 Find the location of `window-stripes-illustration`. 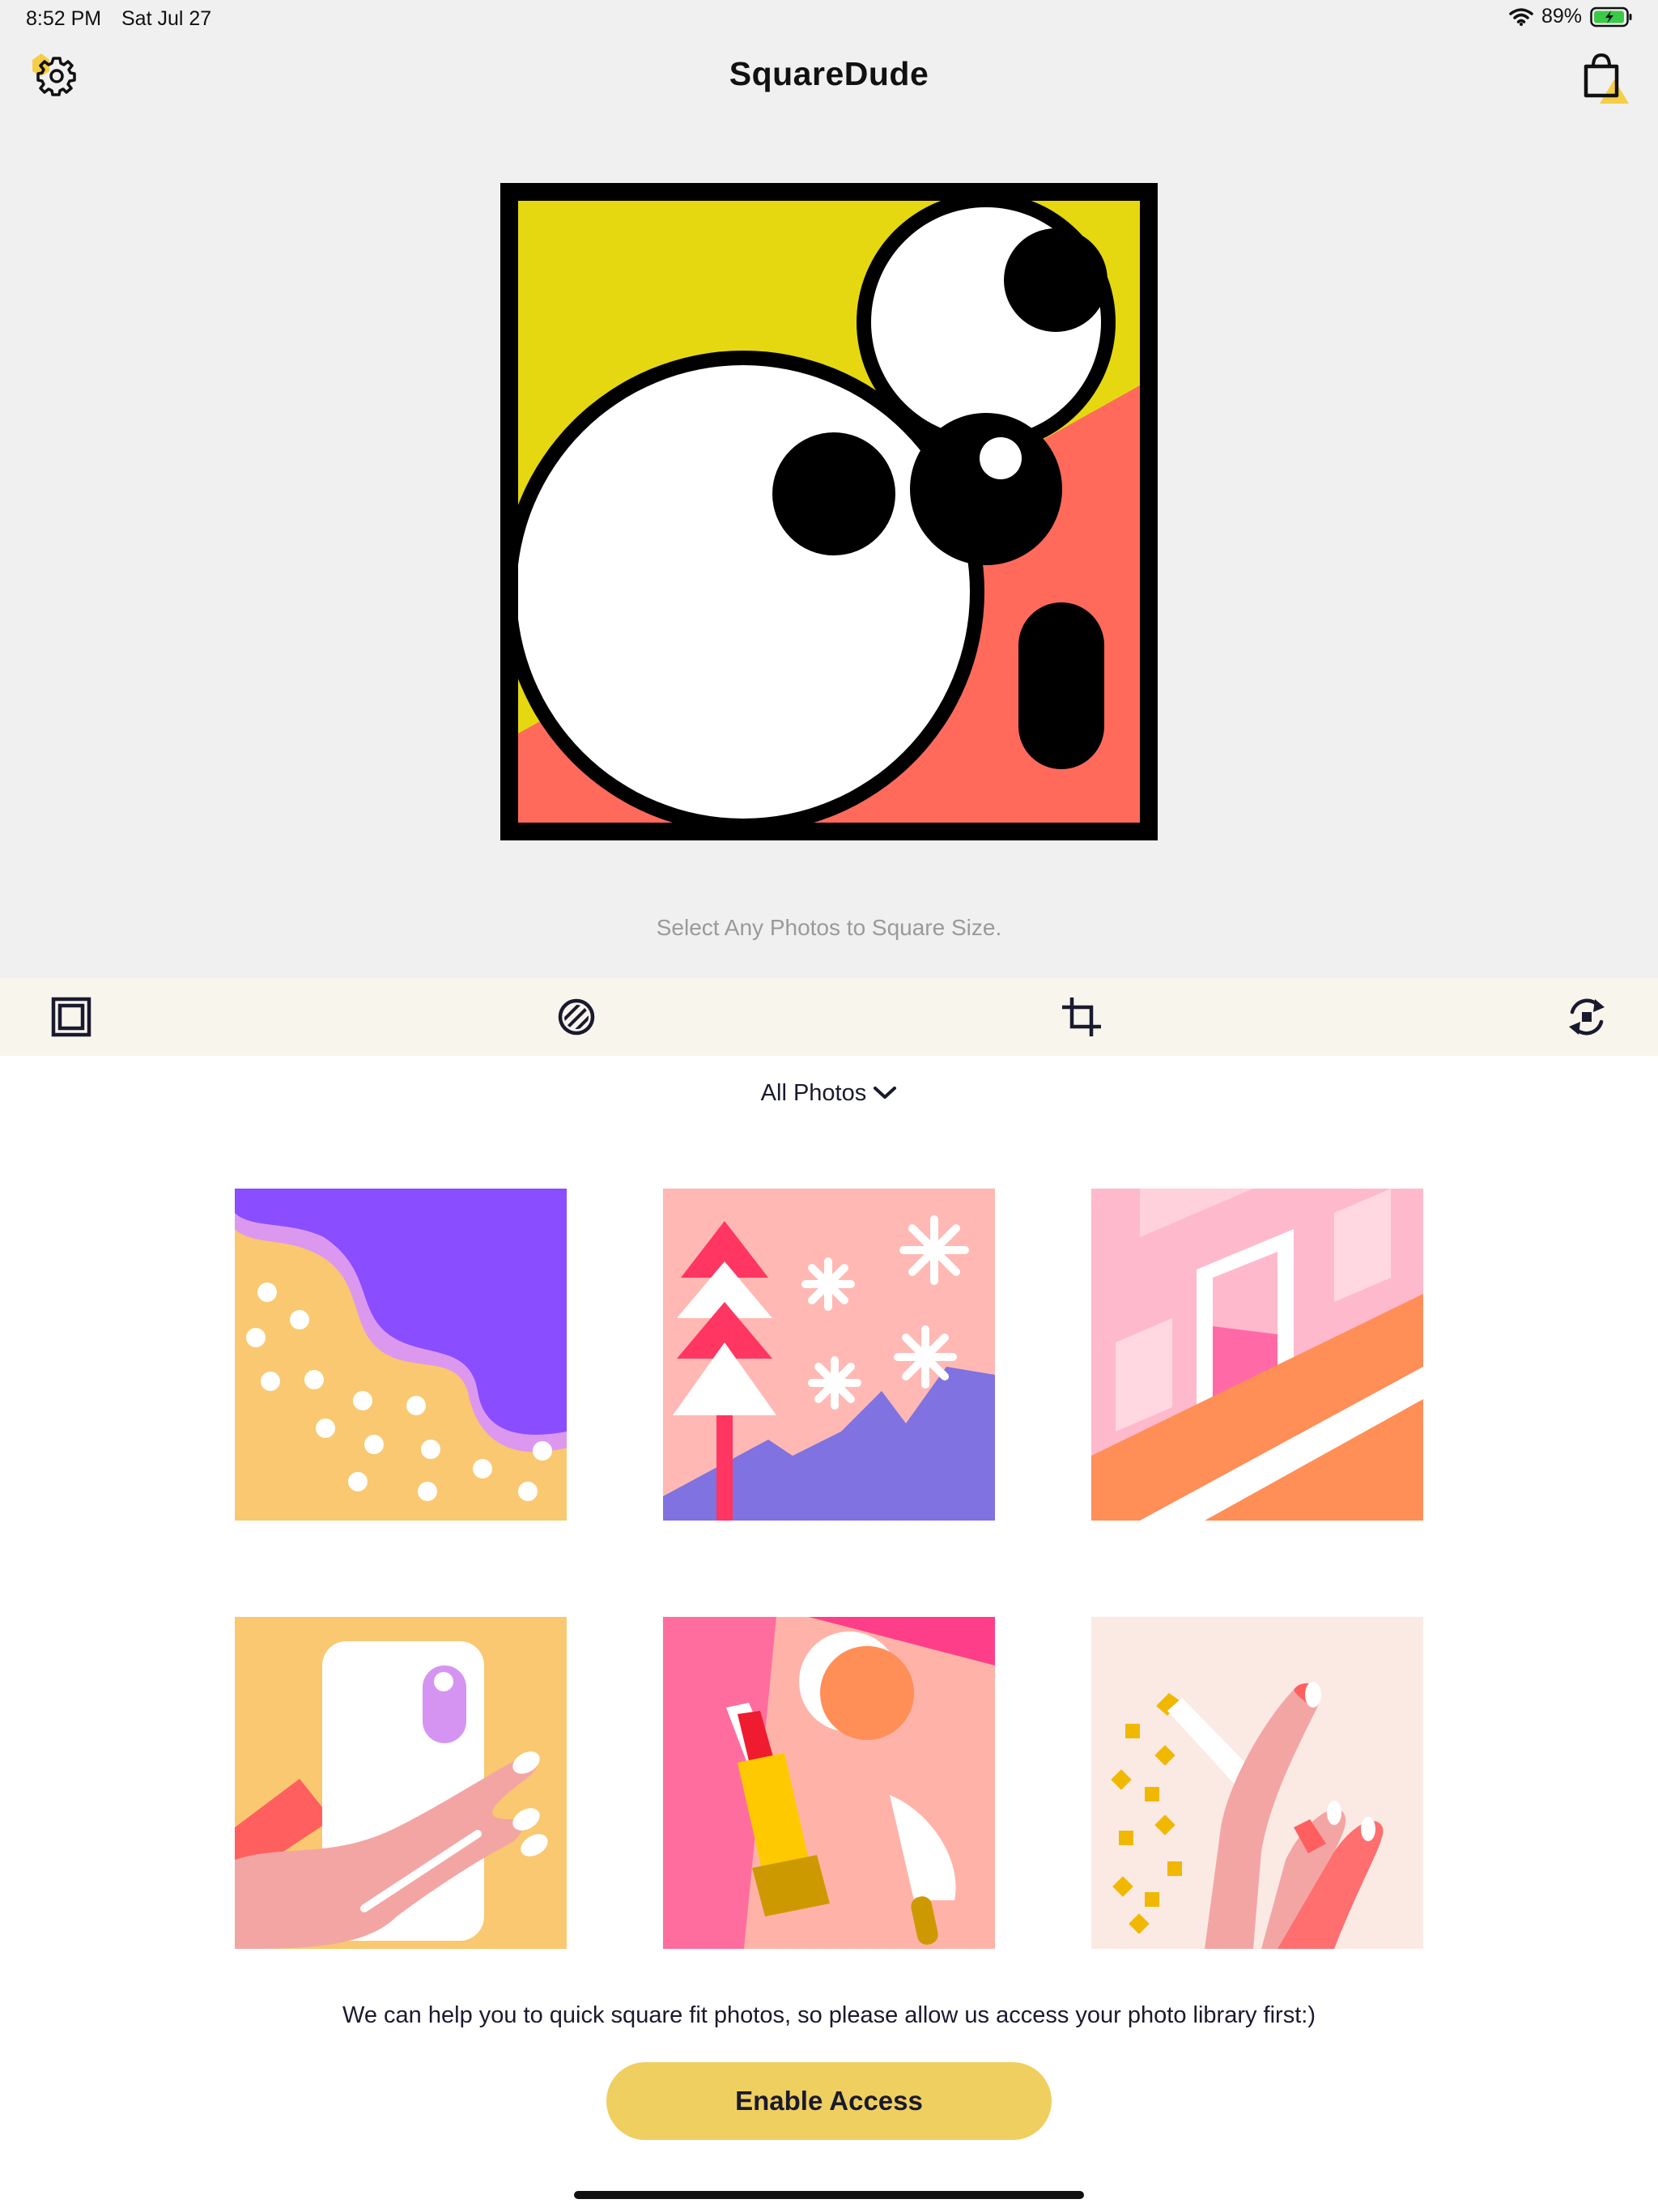

window-stripes-illustration is located at coordinates (1257, 1355).